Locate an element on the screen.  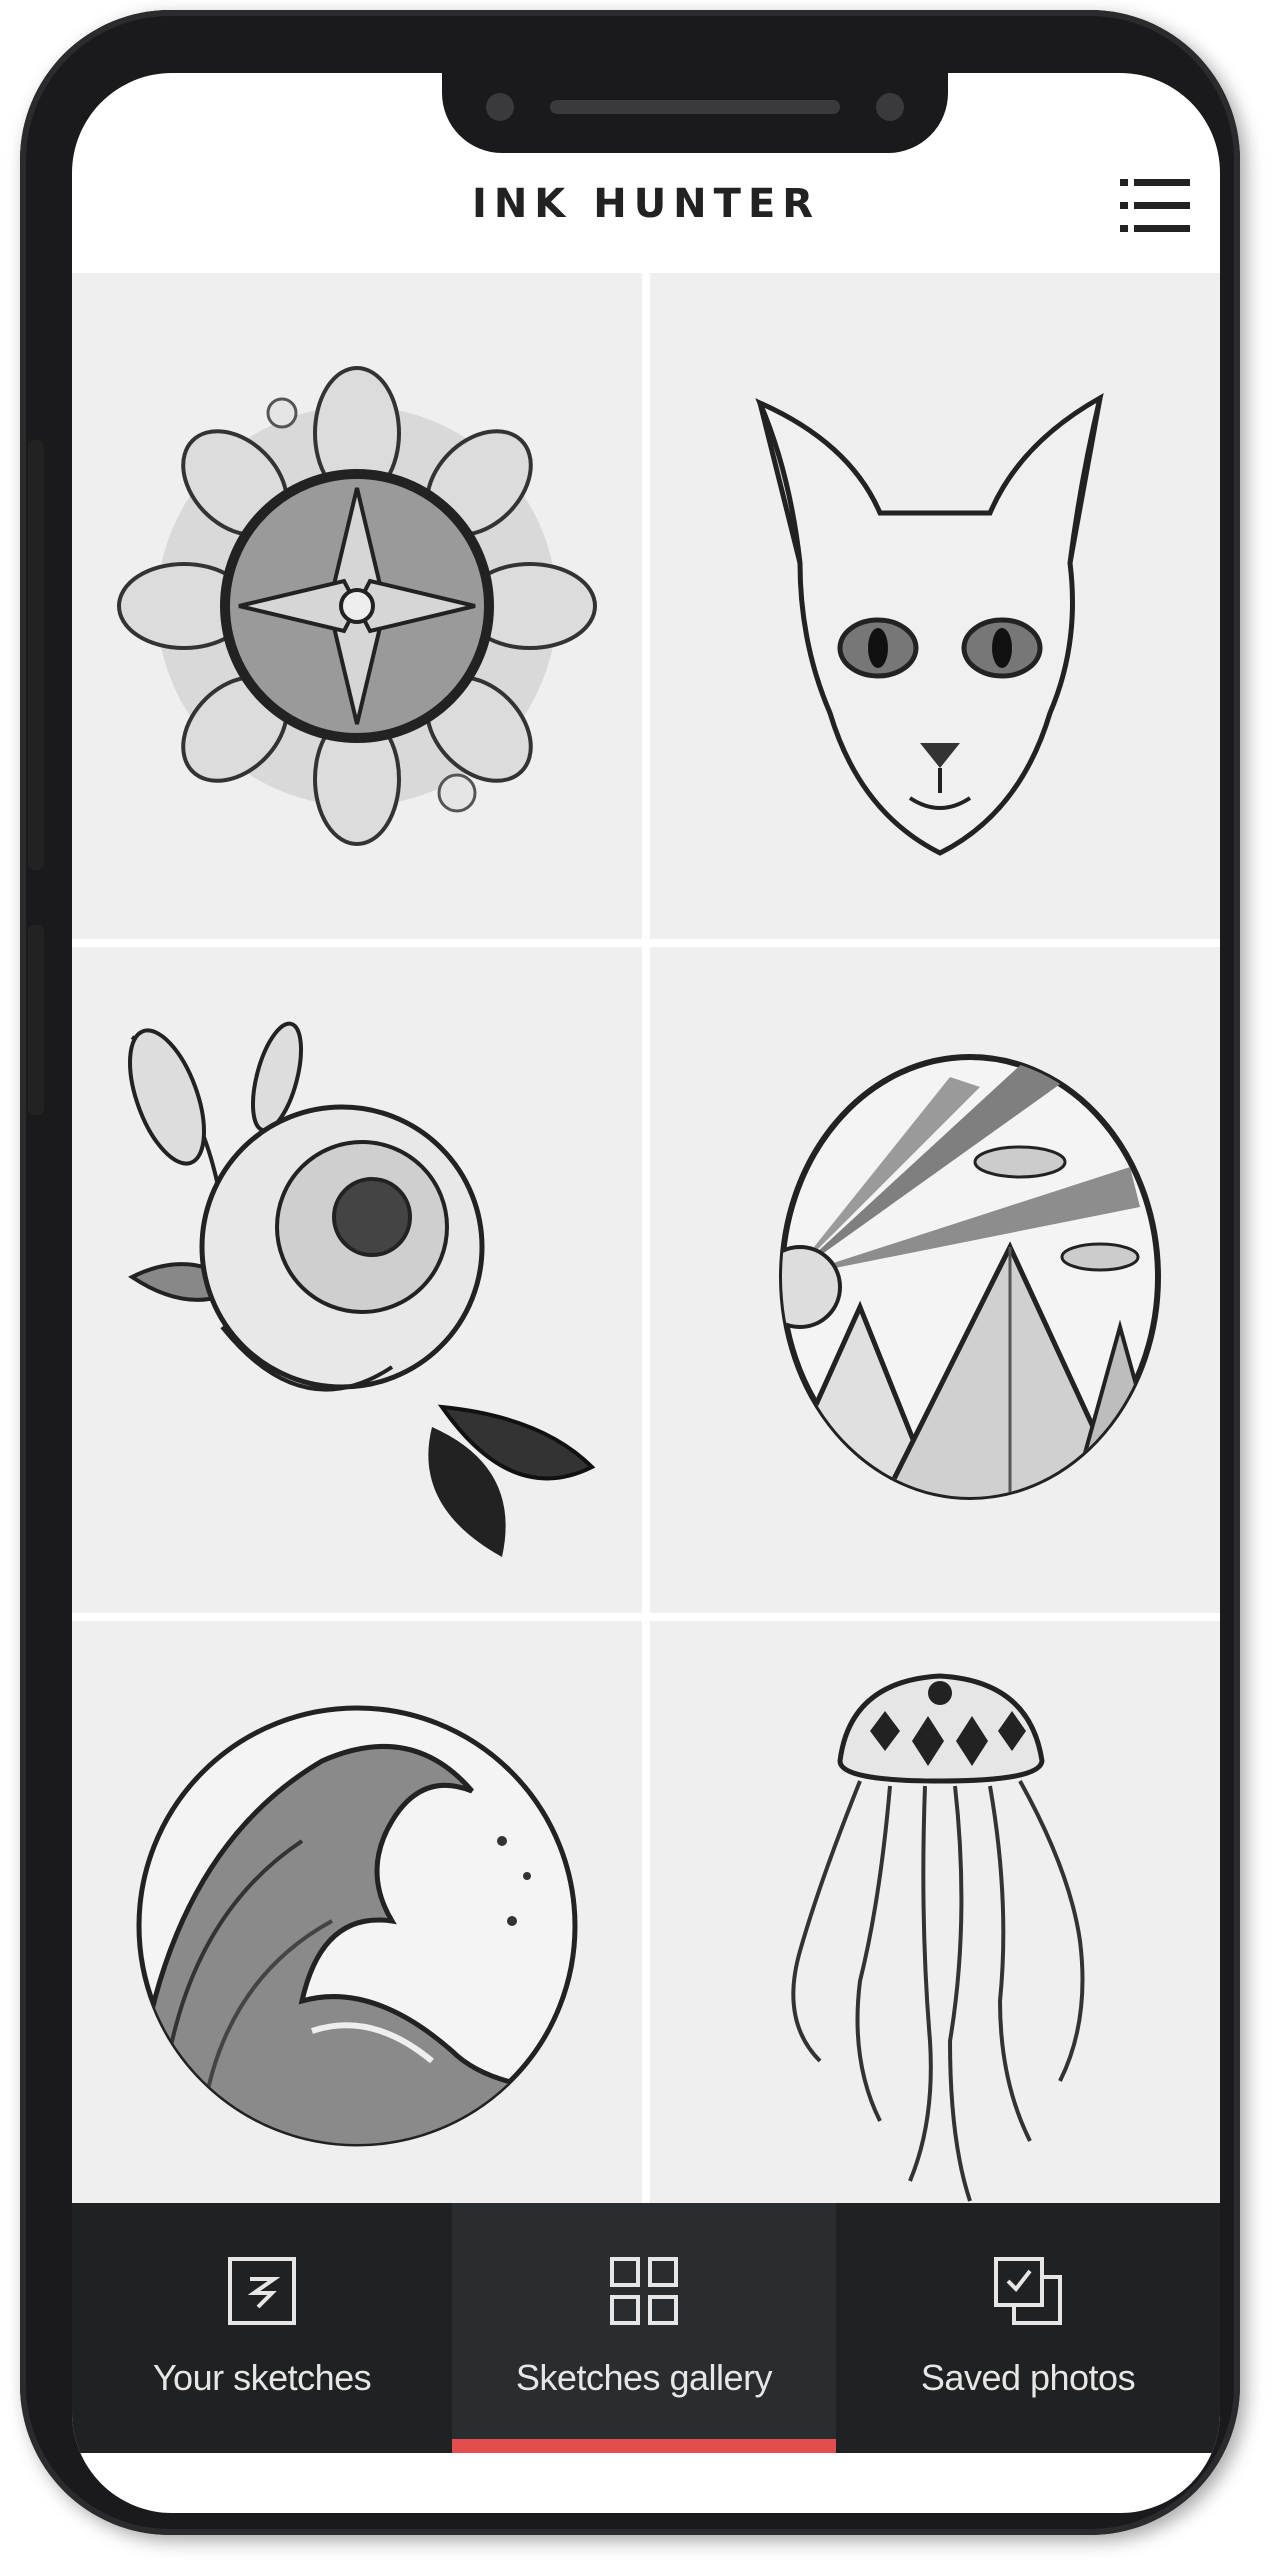
notch is located at coordinates (695, 113).